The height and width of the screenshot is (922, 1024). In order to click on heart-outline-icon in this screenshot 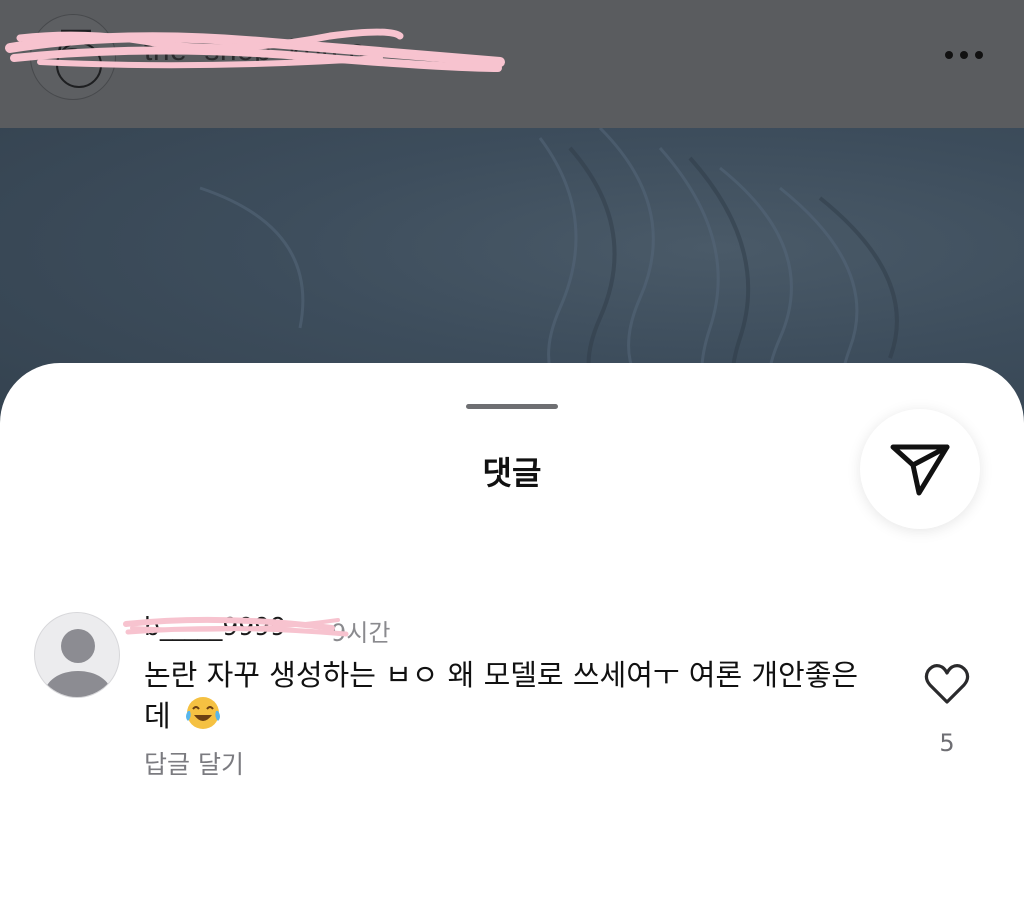, I will do `click(947, 684)`.